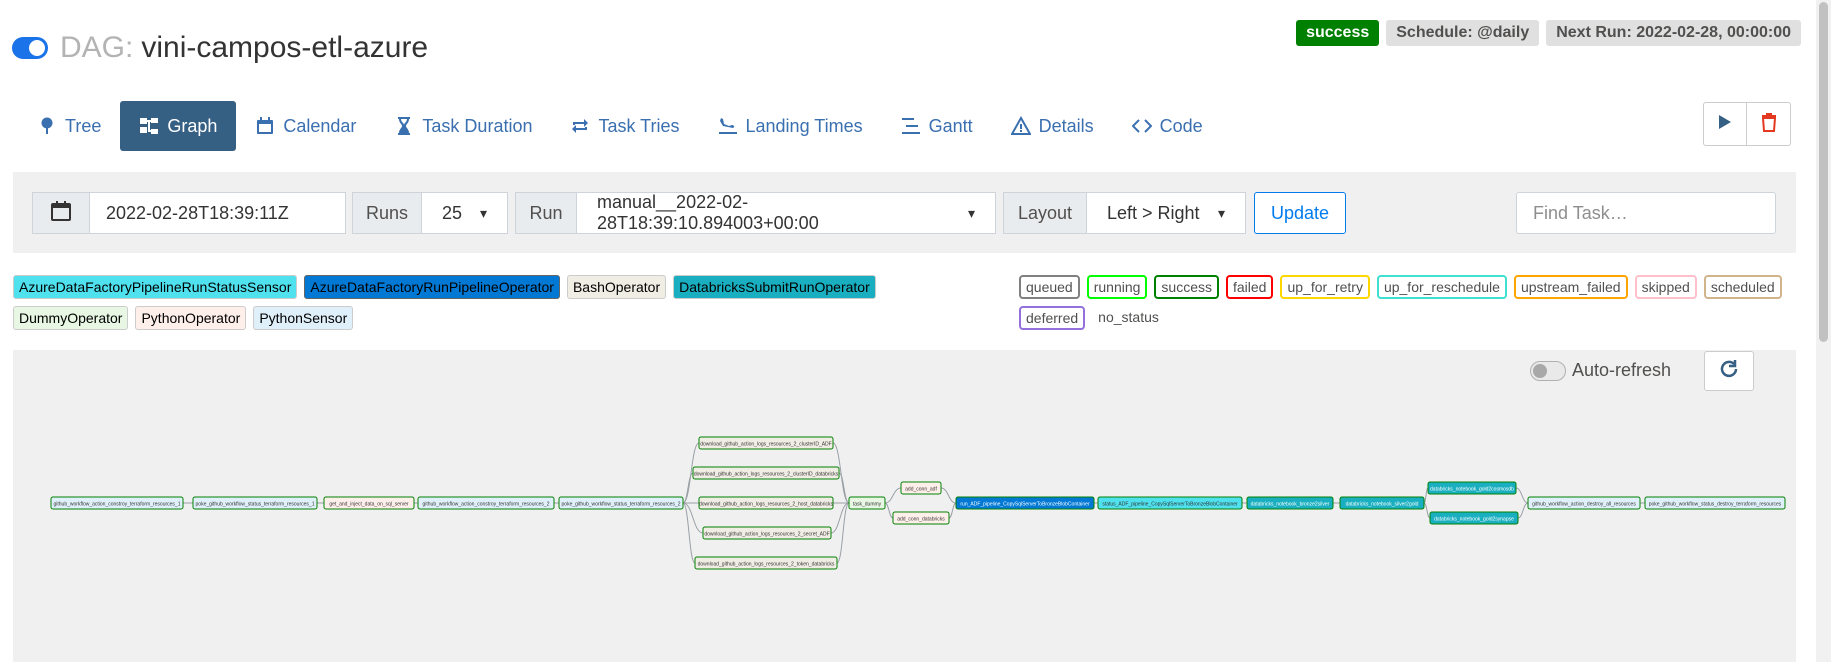 This screenshot has width=1831, height=662. I want to click on trigger-dag-button, so click(1725, 124).